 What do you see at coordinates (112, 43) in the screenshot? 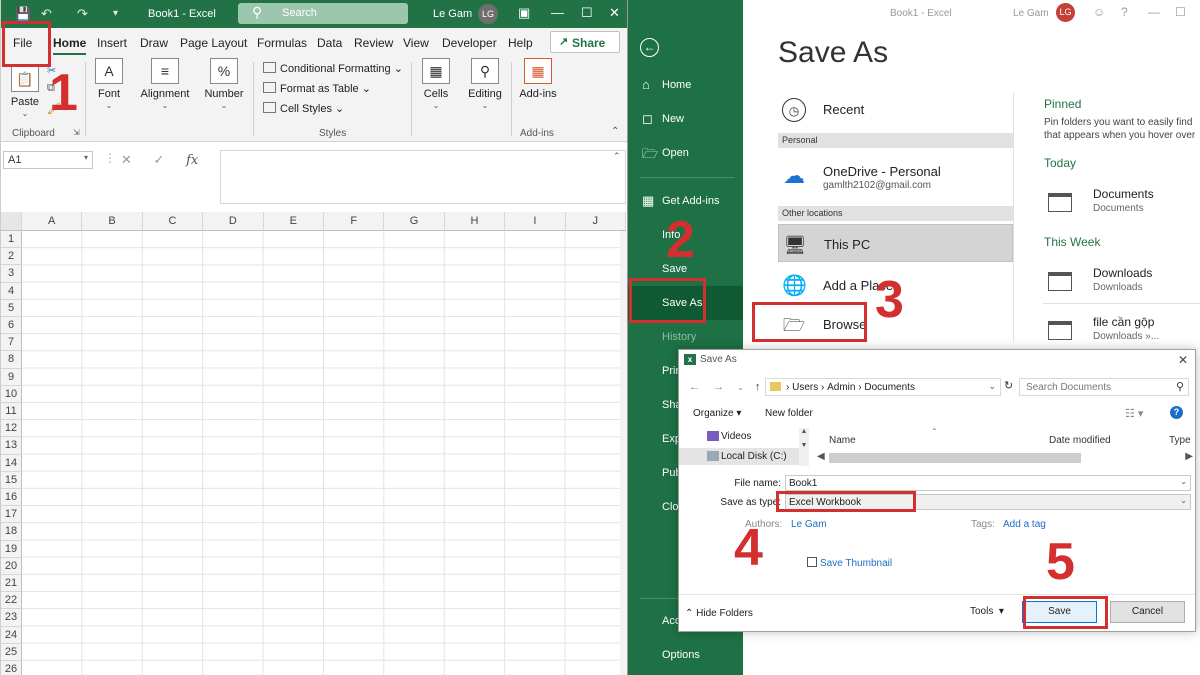
I see `tab-insert: Insert` at bounding box center [112, 43].